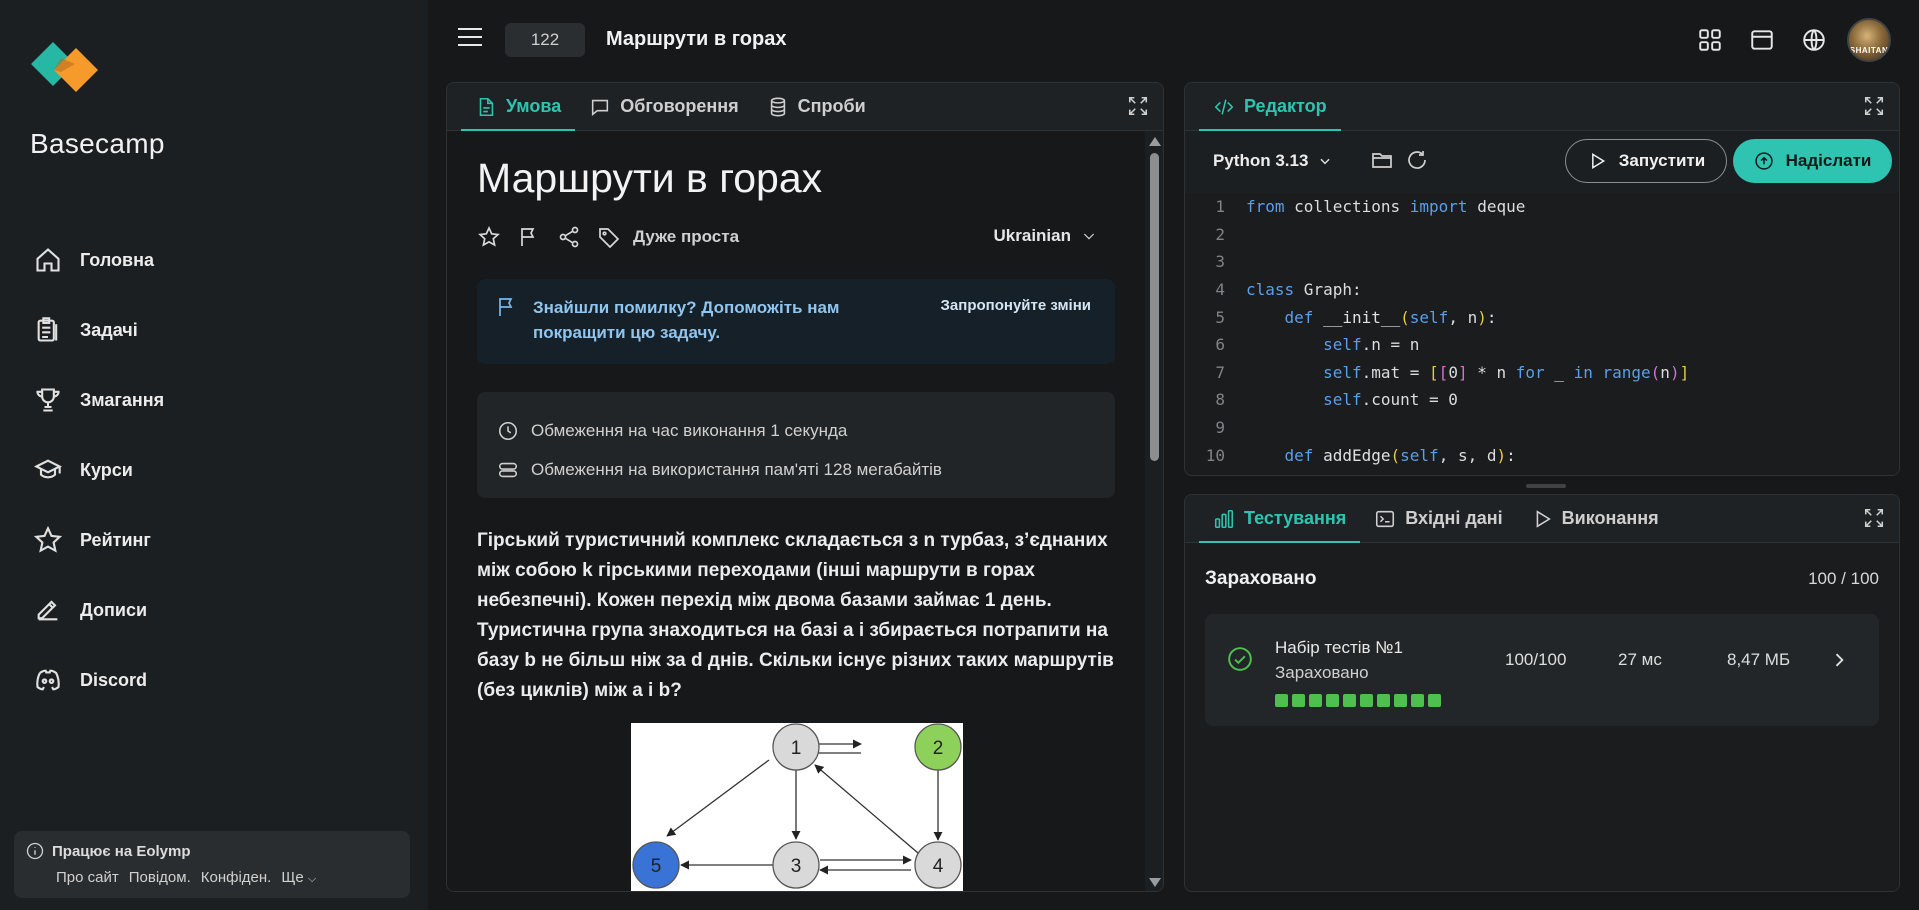 This screenshot has height=910, width=1919. What do you see at coordinates (529, 237) in the screenshot?
I see `flag-icon` at bounding box center [529, 237].